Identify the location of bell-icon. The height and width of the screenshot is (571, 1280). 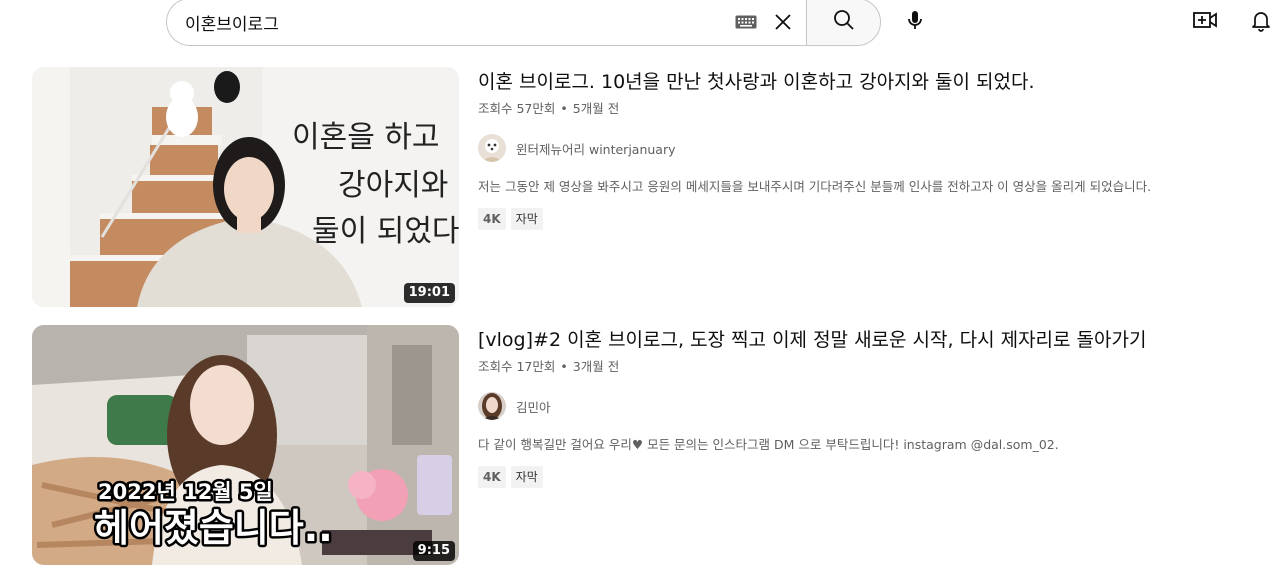
(1261, 22).